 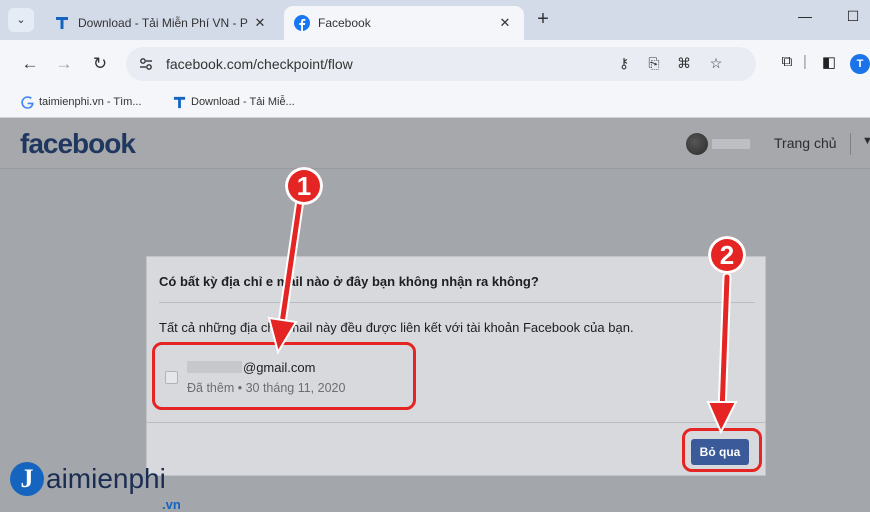 I want to click on user-name-blurred, so click(x=731, y=144).